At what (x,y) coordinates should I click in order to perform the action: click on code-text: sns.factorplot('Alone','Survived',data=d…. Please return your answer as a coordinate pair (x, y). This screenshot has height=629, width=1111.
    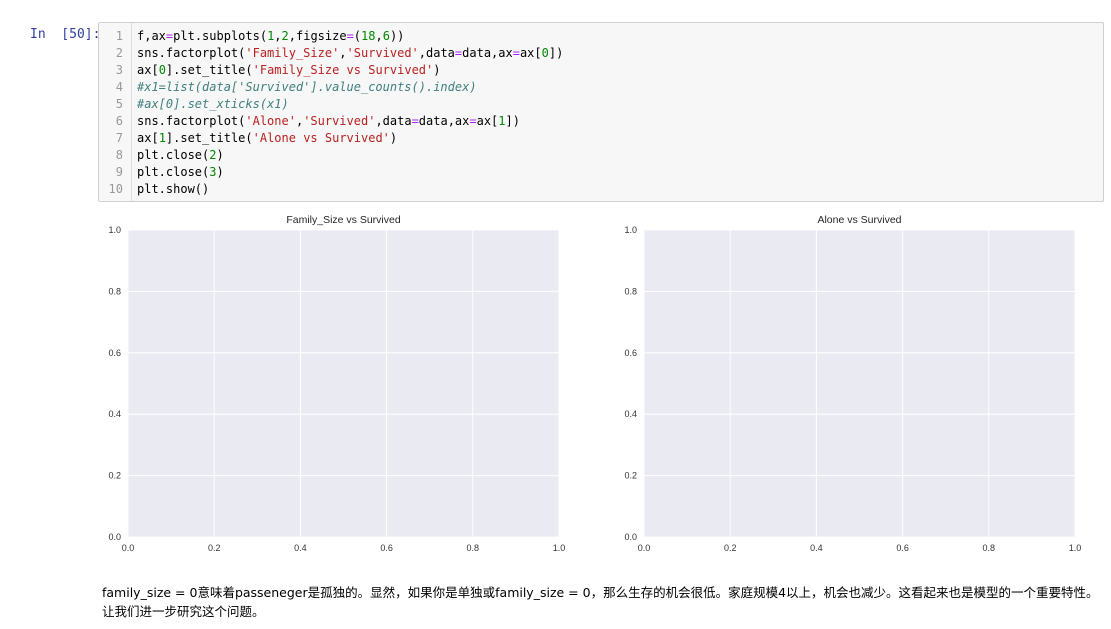
    Looking at the image, I should click on (328, 121).